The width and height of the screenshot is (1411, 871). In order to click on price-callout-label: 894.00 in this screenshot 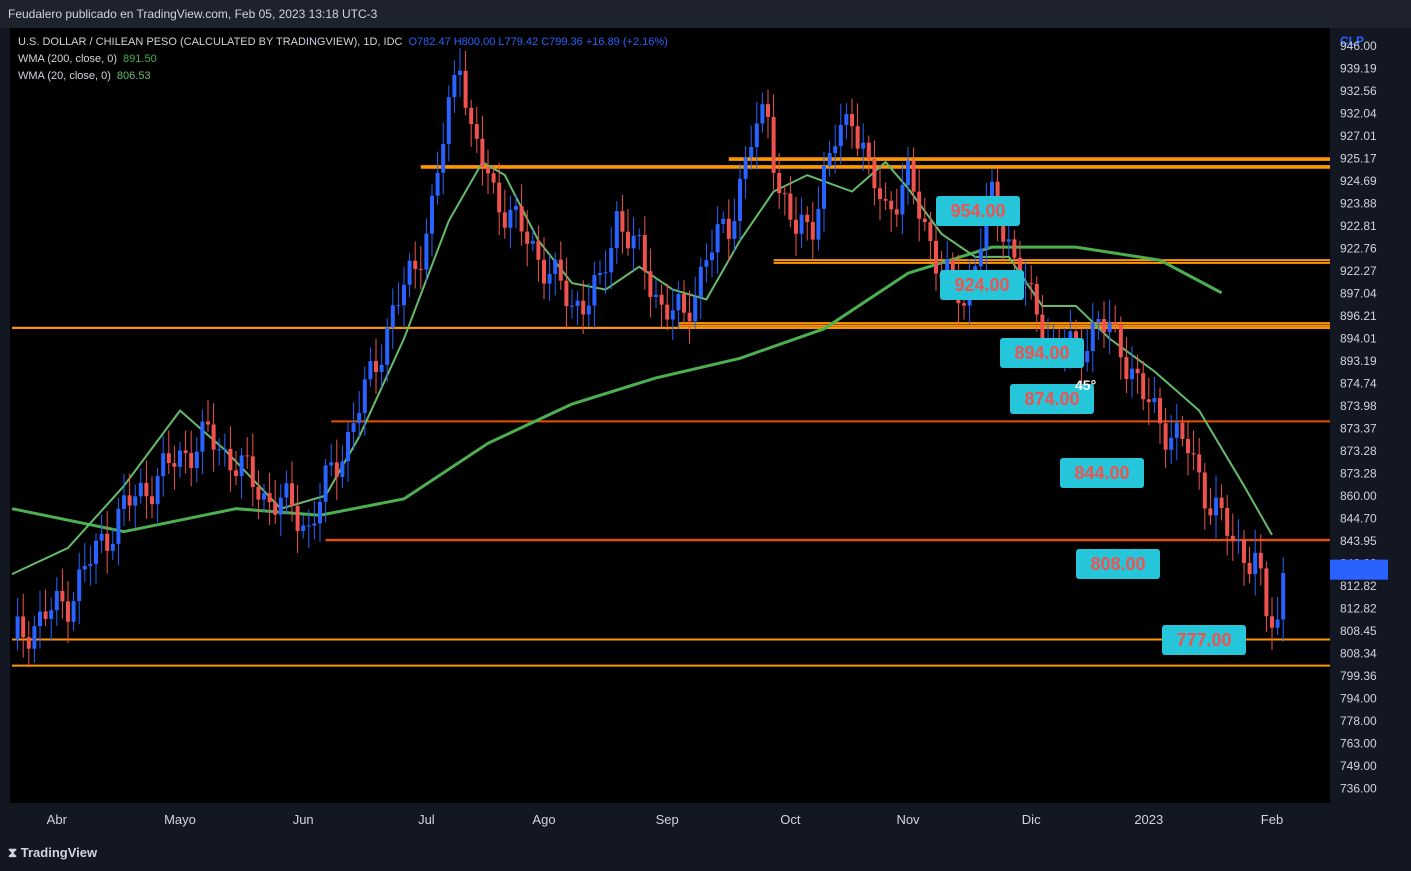, I will do `click(1041, 353)`.